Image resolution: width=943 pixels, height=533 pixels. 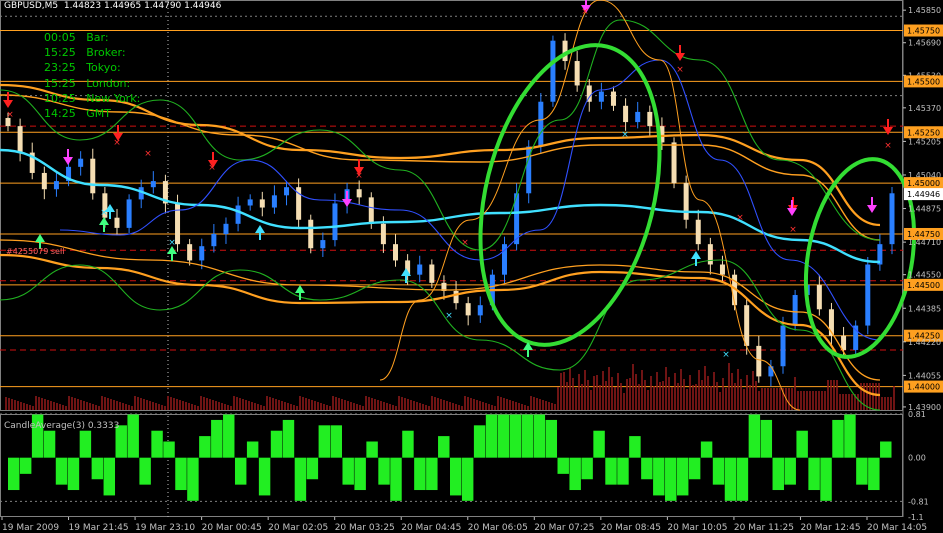 What do you see at coordinates (31, 6) in the screenshot?
I see `symbol-timeframe: GBPUSD,M5` at bounding box center [31, 6].